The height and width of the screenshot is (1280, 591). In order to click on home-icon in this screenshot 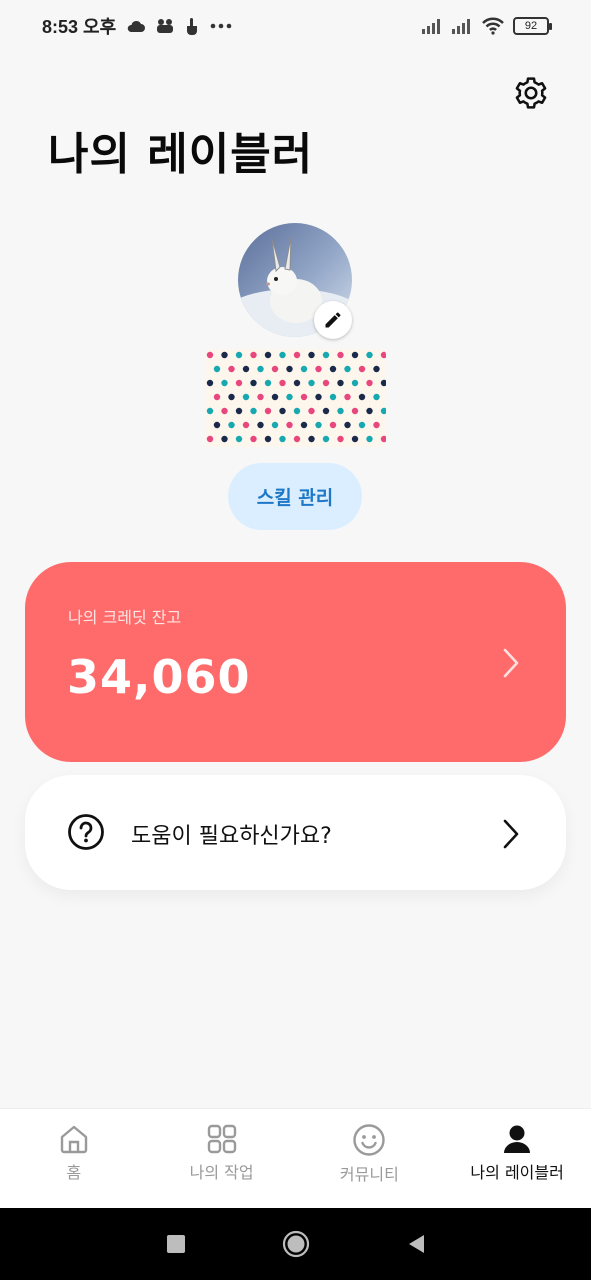, I will do `click(74, 1139)`.